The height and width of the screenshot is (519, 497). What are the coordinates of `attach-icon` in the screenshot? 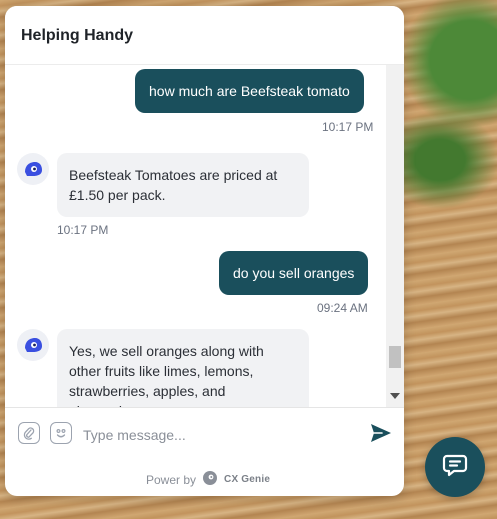 It's located at (29, 433).